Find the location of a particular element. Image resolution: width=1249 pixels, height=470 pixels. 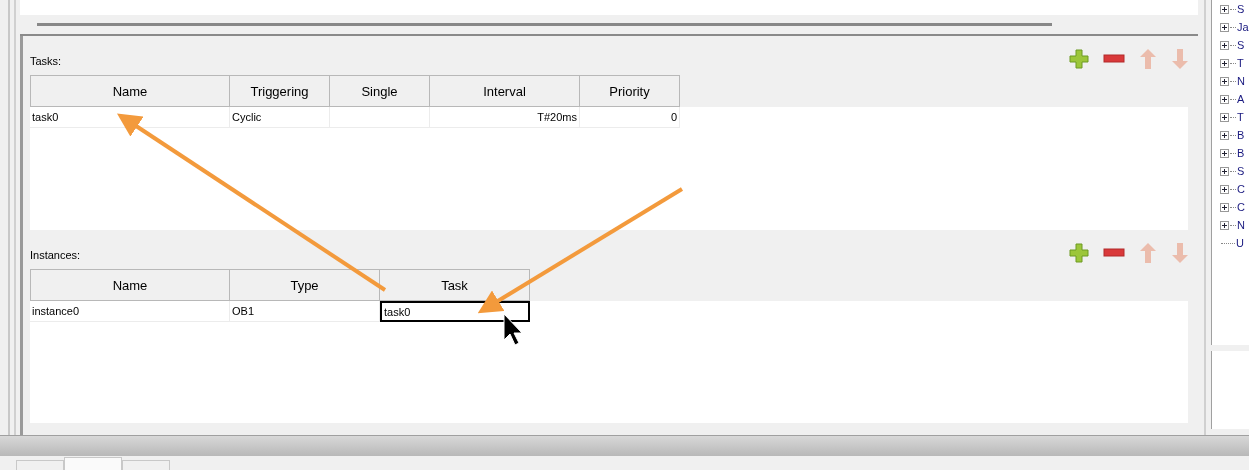

table-cell: Cyclic is located at coordinates (280, 117).